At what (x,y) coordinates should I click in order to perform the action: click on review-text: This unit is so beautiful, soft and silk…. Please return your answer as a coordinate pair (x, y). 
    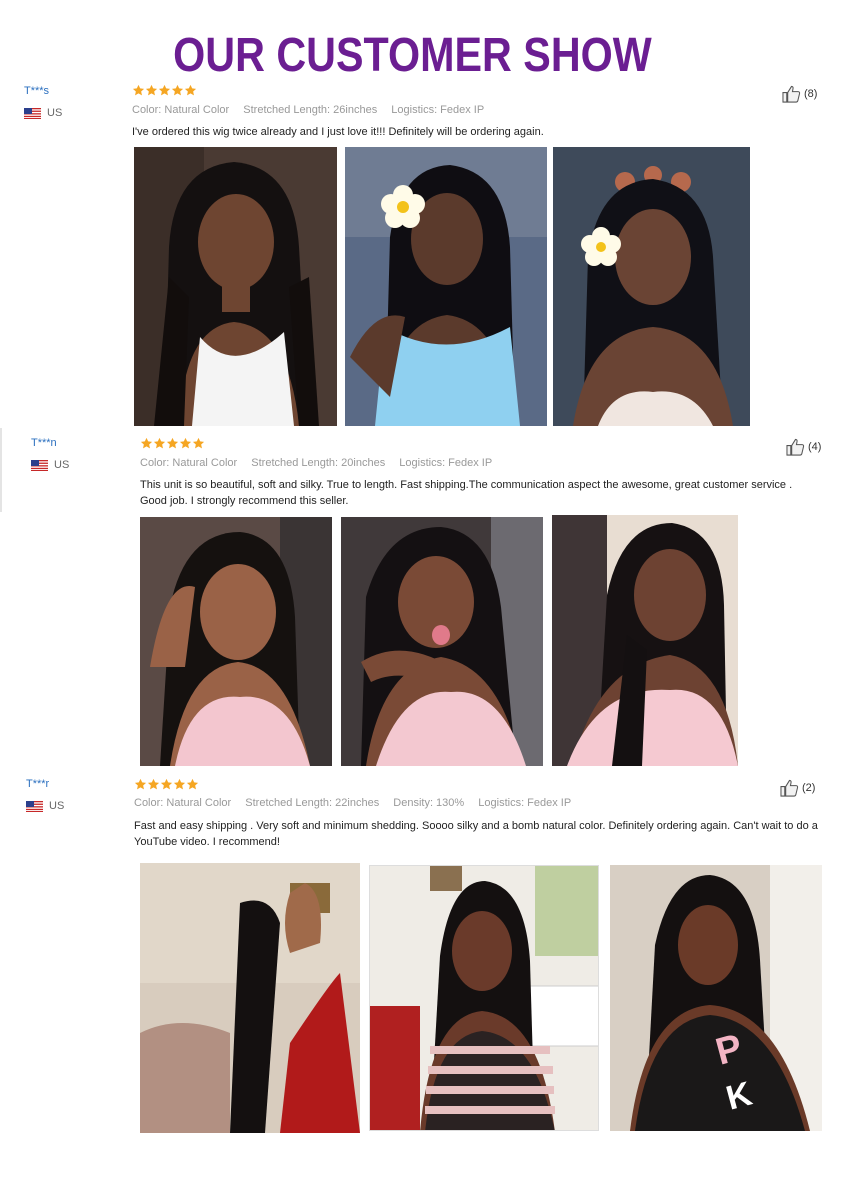
    Looking at the image, I should click on (466, 493).